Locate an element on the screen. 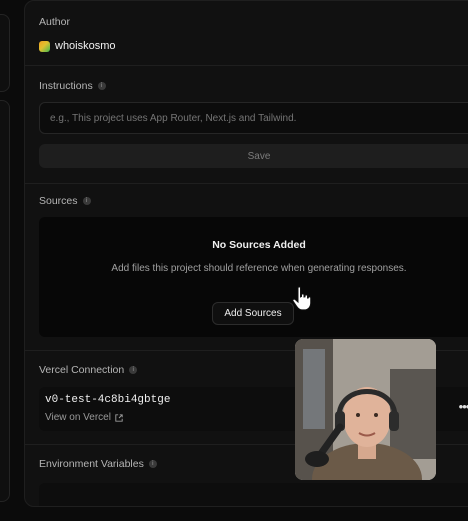 Image resolution: width=468 pixels, height=521 pixels. save-button: Save is located at coordinates (253, 156).